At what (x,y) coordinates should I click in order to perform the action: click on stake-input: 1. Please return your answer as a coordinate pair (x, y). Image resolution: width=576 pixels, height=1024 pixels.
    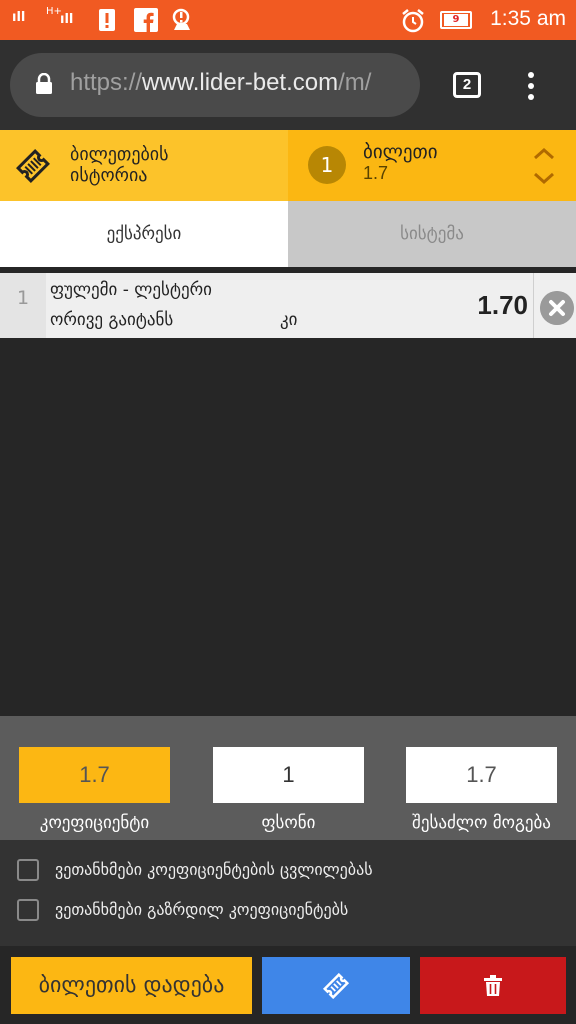
    Looking at the image, I should click on (288, 775).